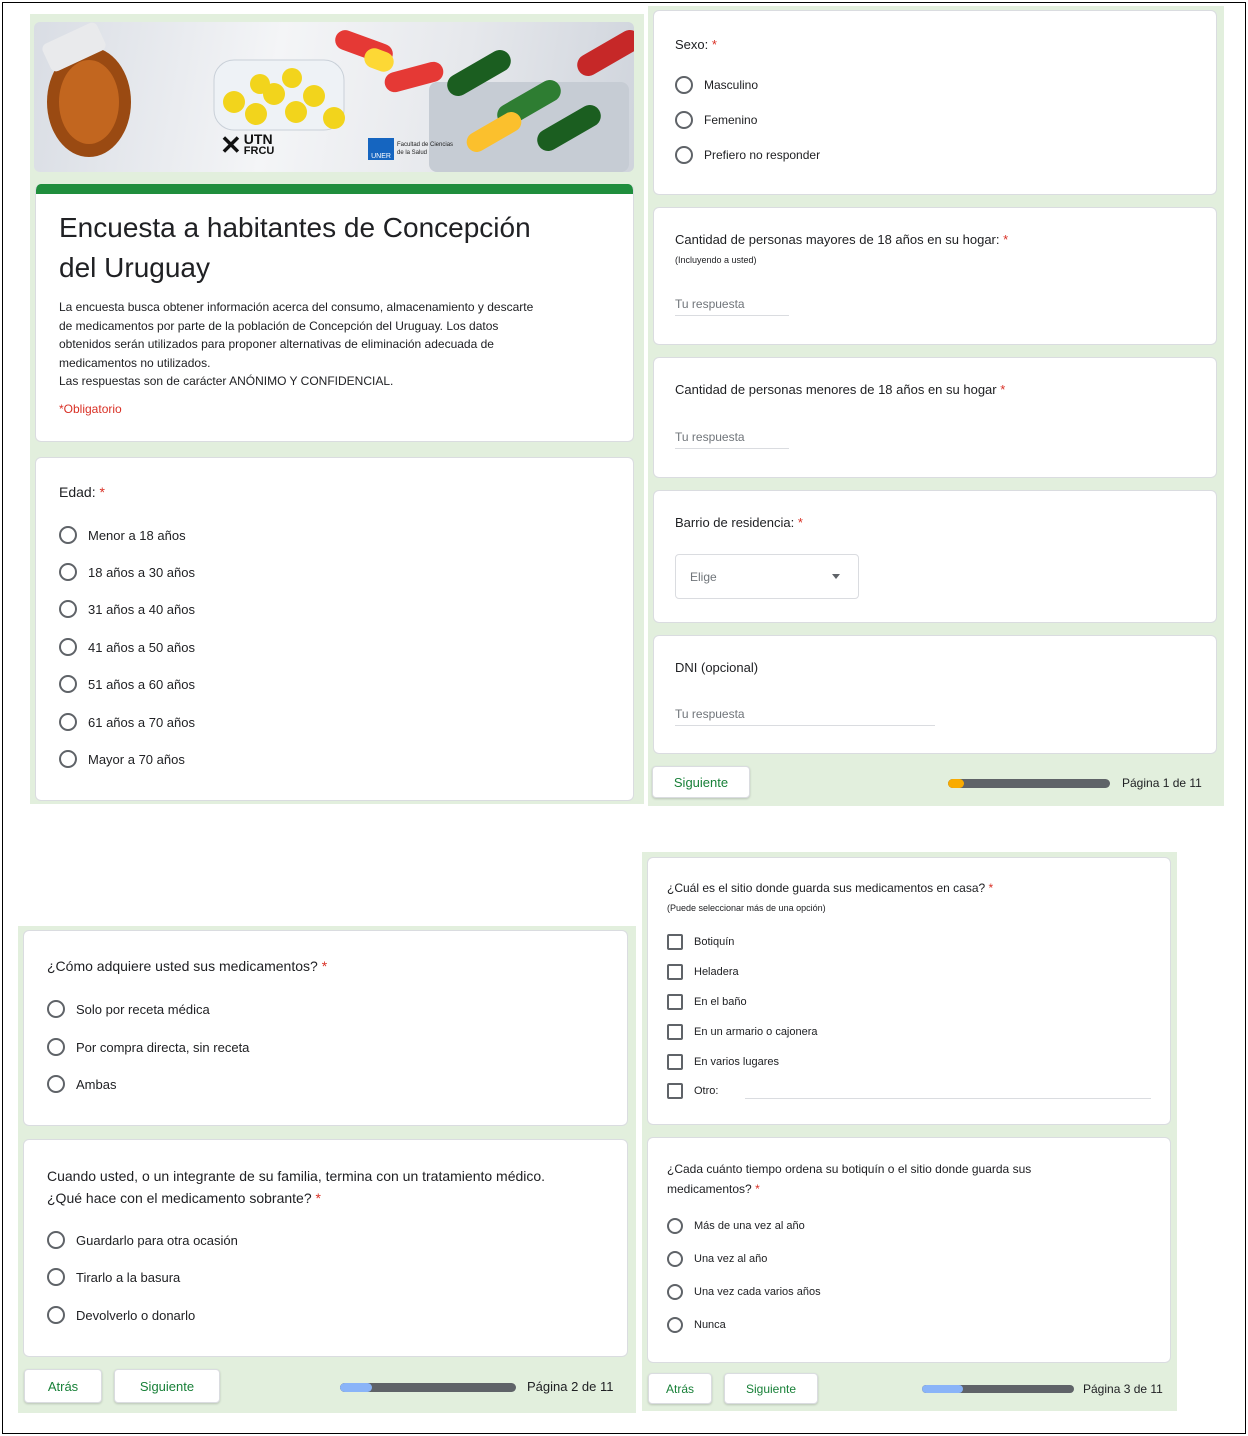  Describe the element at coordinates (692, 1091) in the screenshot. I see `option-sitio-6: Otro:` at that location.